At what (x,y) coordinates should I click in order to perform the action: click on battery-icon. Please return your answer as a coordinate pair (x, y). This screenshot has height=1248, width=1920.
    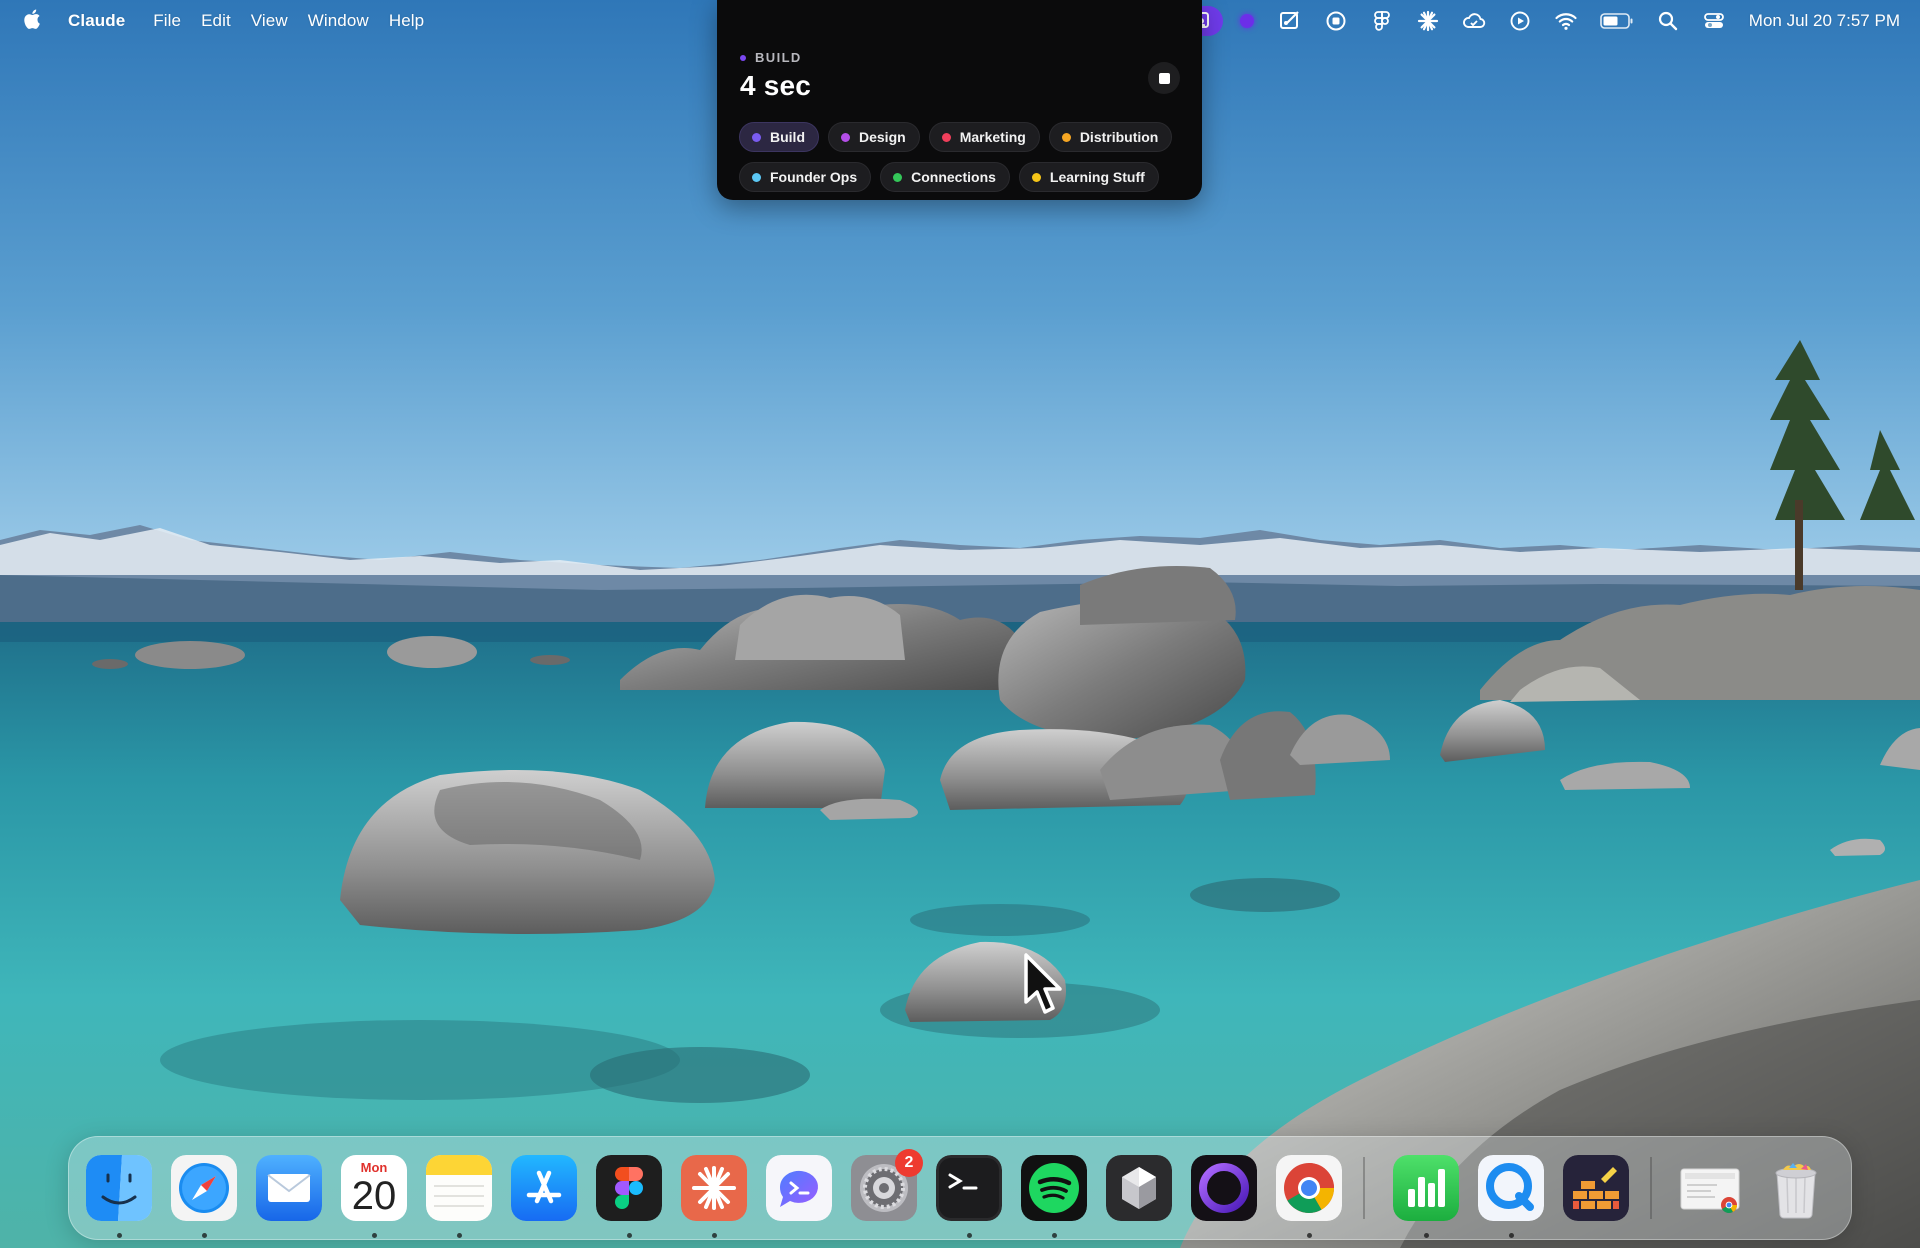
    Looking at the image, I should click on (1617, 21).